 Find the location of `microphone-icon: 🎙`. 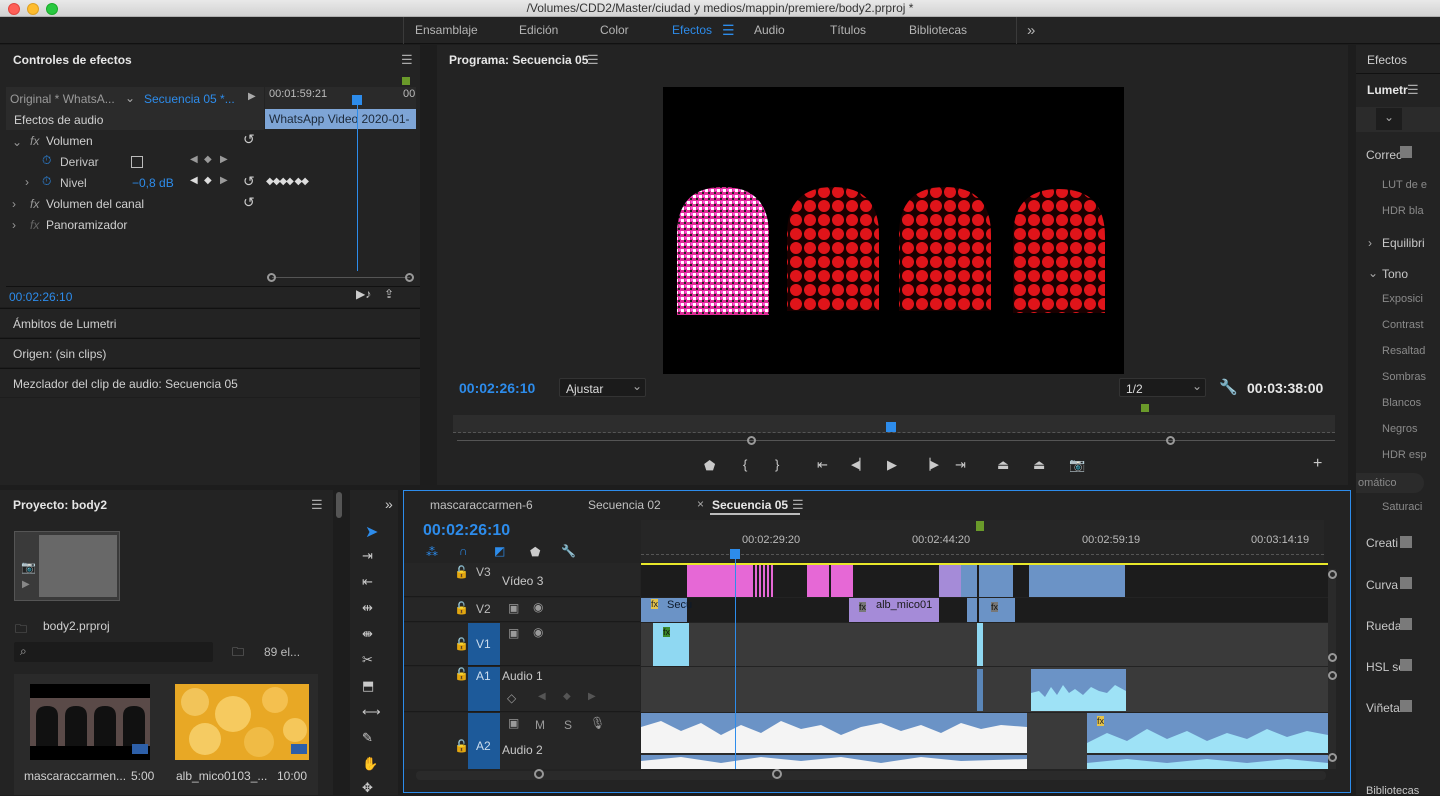

microphone-icon: 🎙 is located at coordinates (597, 723).